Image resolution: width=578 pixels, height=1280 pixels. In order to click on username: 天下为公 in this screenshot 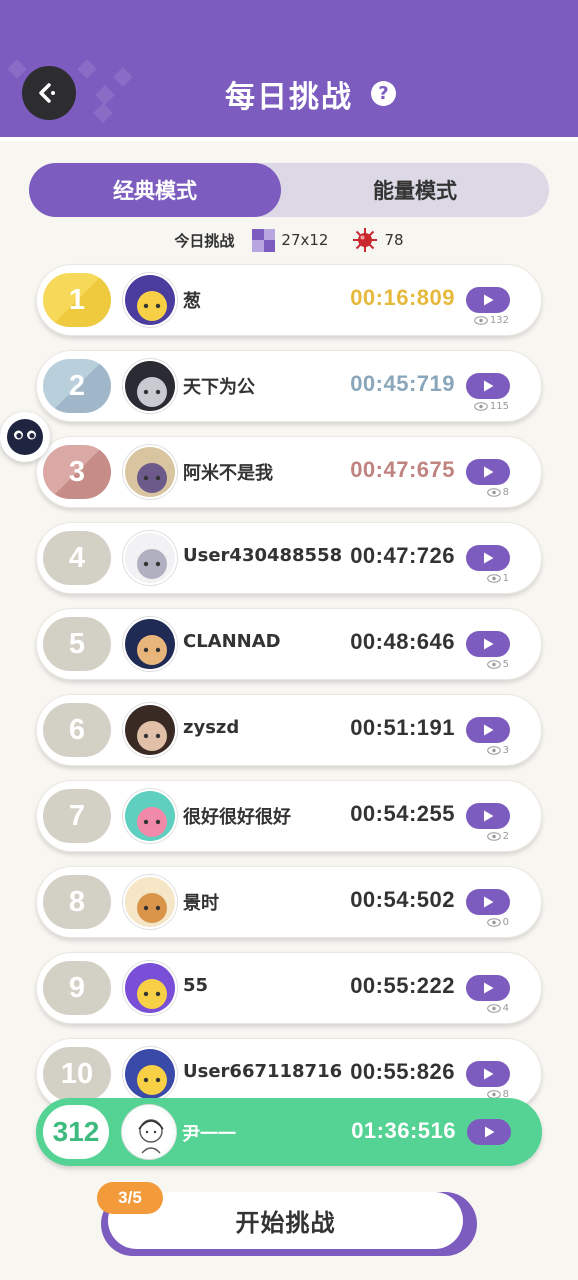, I will do `click(219, 387)`.